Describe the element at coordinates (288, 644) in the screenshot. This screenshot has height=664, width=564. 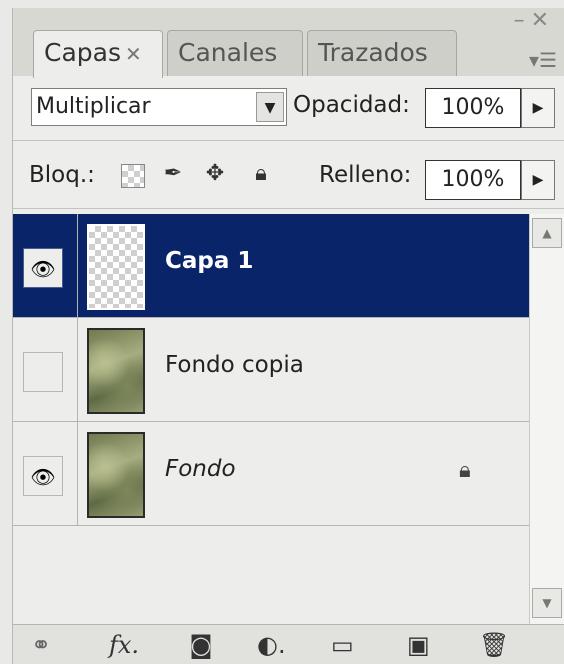
I see `bottom-toolbar: ⚭ fx. ◙ ◐. ▭ ▣ 🗑︎` at that location.